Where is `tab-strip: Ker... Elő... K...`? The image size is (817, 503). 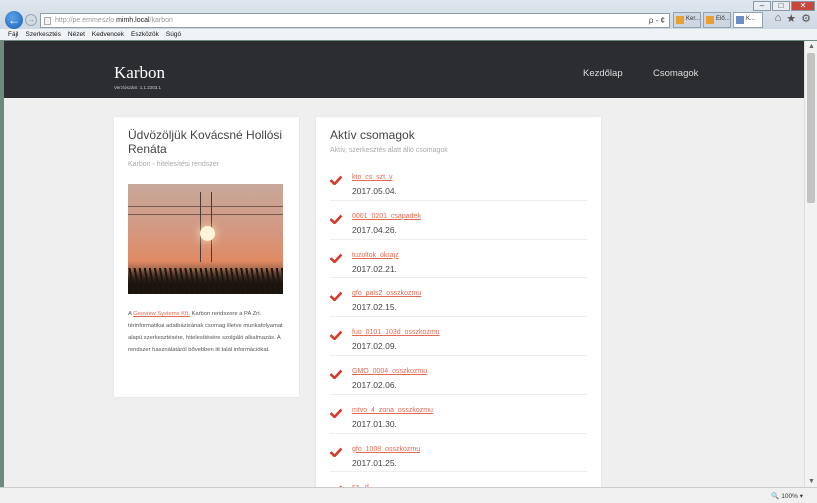
tab-strip: Ker... Elő... K... is located at coordinates (718, 20).